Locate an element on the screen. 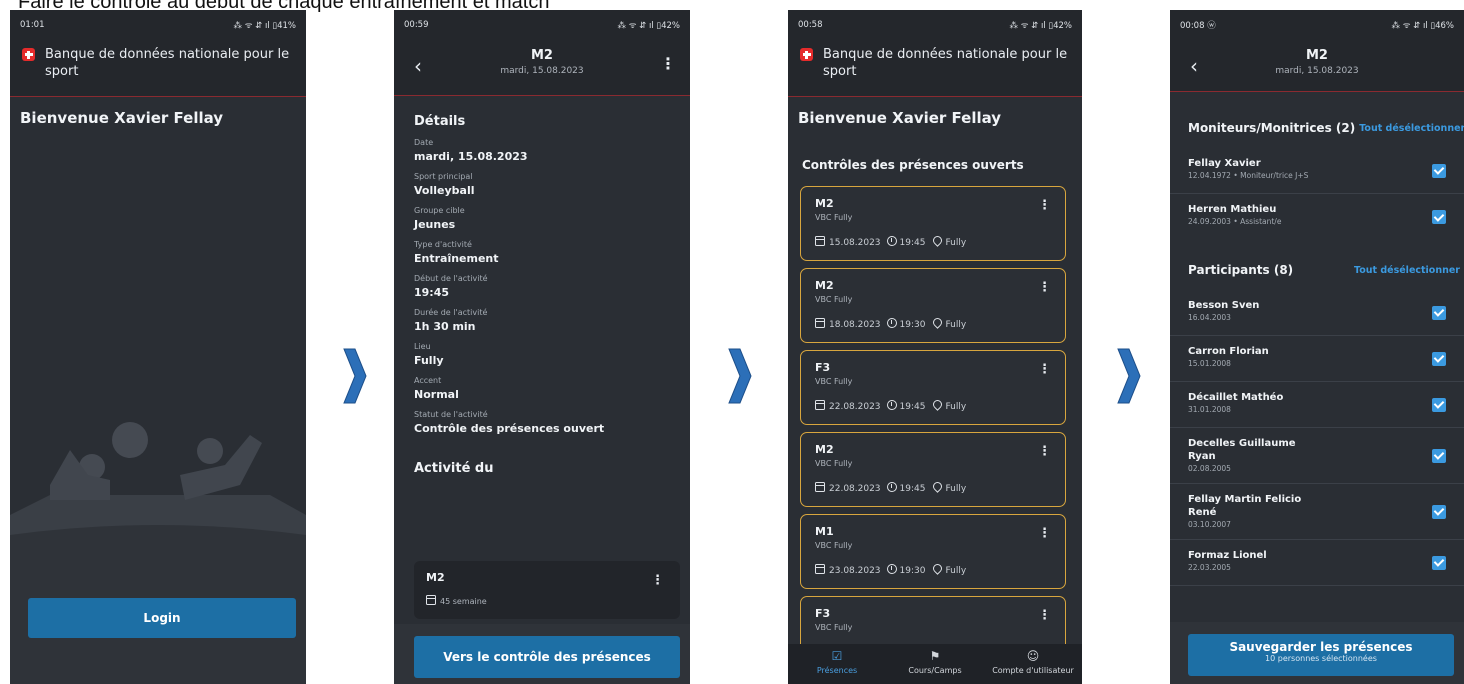  clock-icon is located at coordinates (891, 487).